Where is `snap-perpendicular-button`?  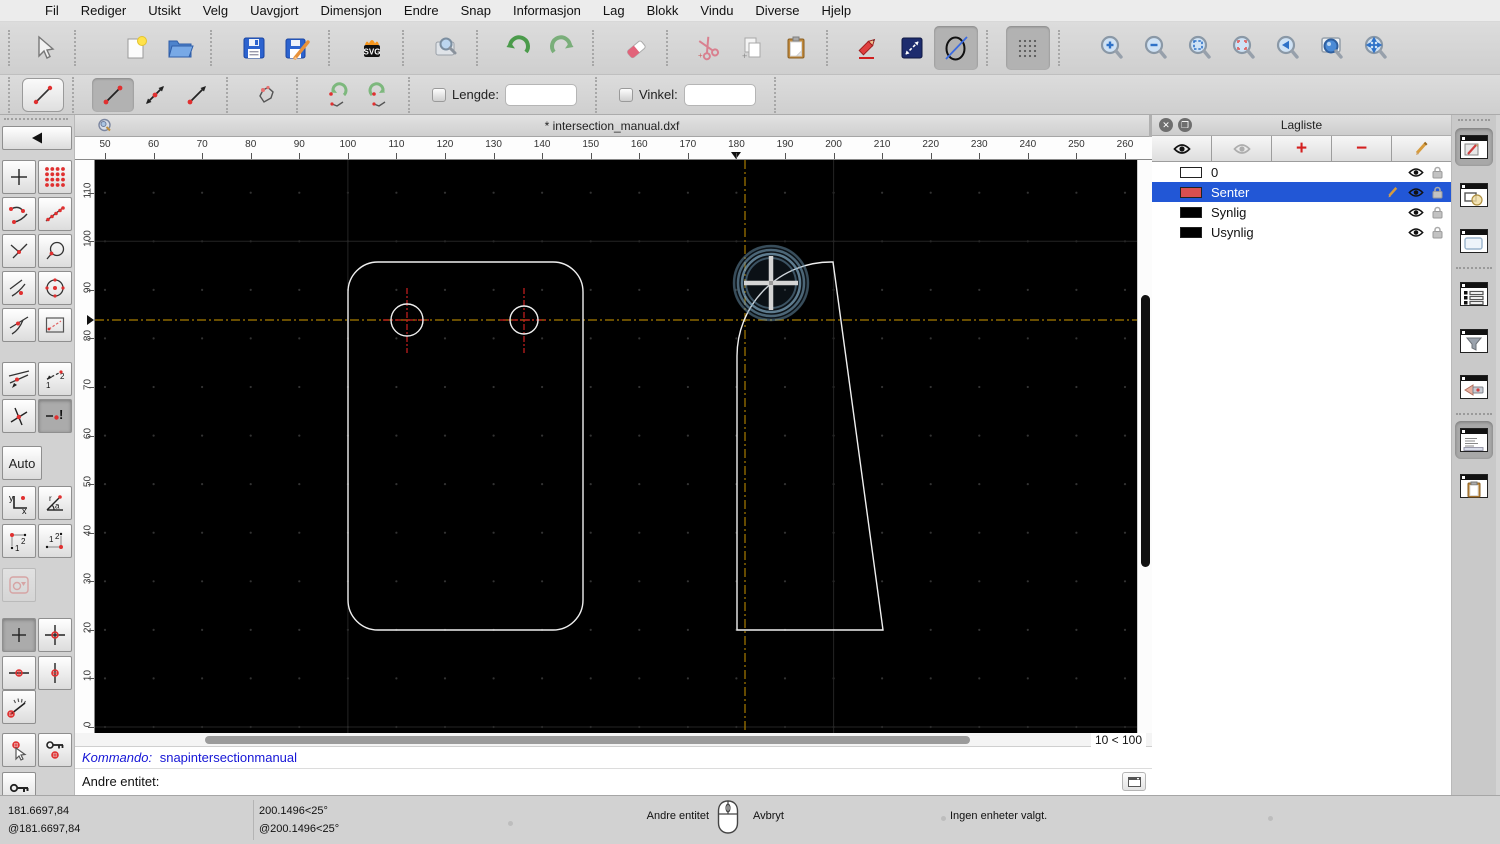 snap-perpendicular-button is located at coordinates (19, 251).